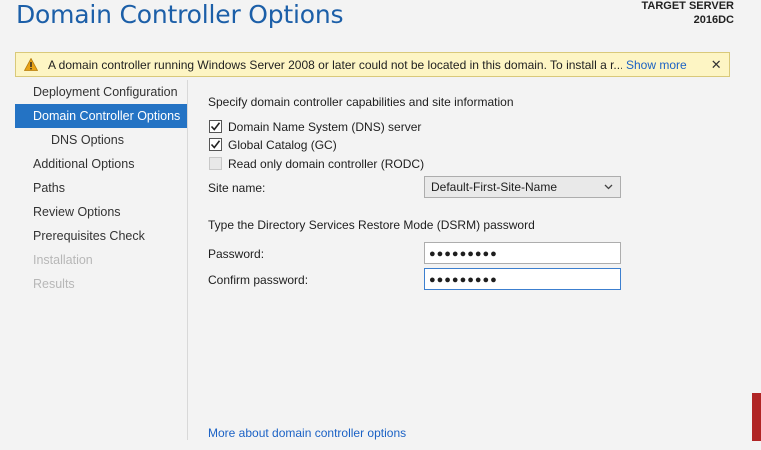 This screenshot has height=450, width=761. I want to click on show-more-link: Show more, so click(656, 65).